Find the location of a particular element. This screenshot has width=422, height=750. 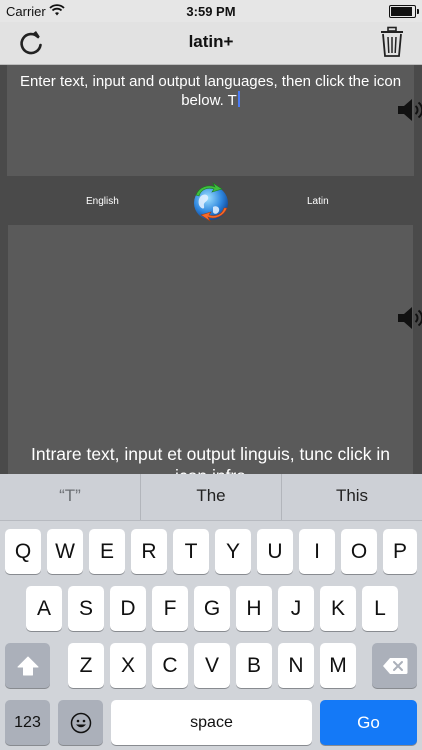

emoji-key is located at coordinates (80, 722).